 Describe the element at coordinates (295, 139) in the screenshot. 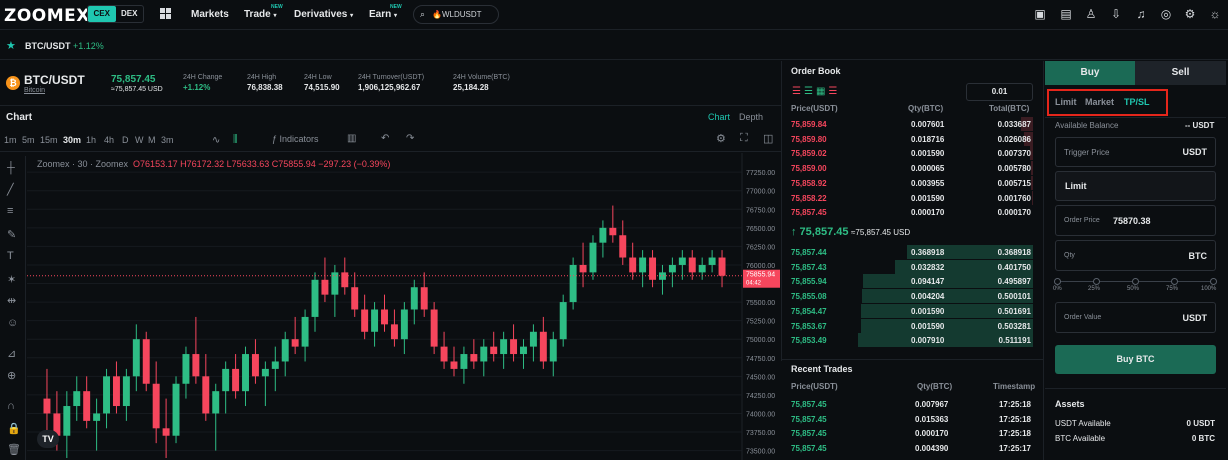

I see `indicators-button: ƒ Indicators` at that location.